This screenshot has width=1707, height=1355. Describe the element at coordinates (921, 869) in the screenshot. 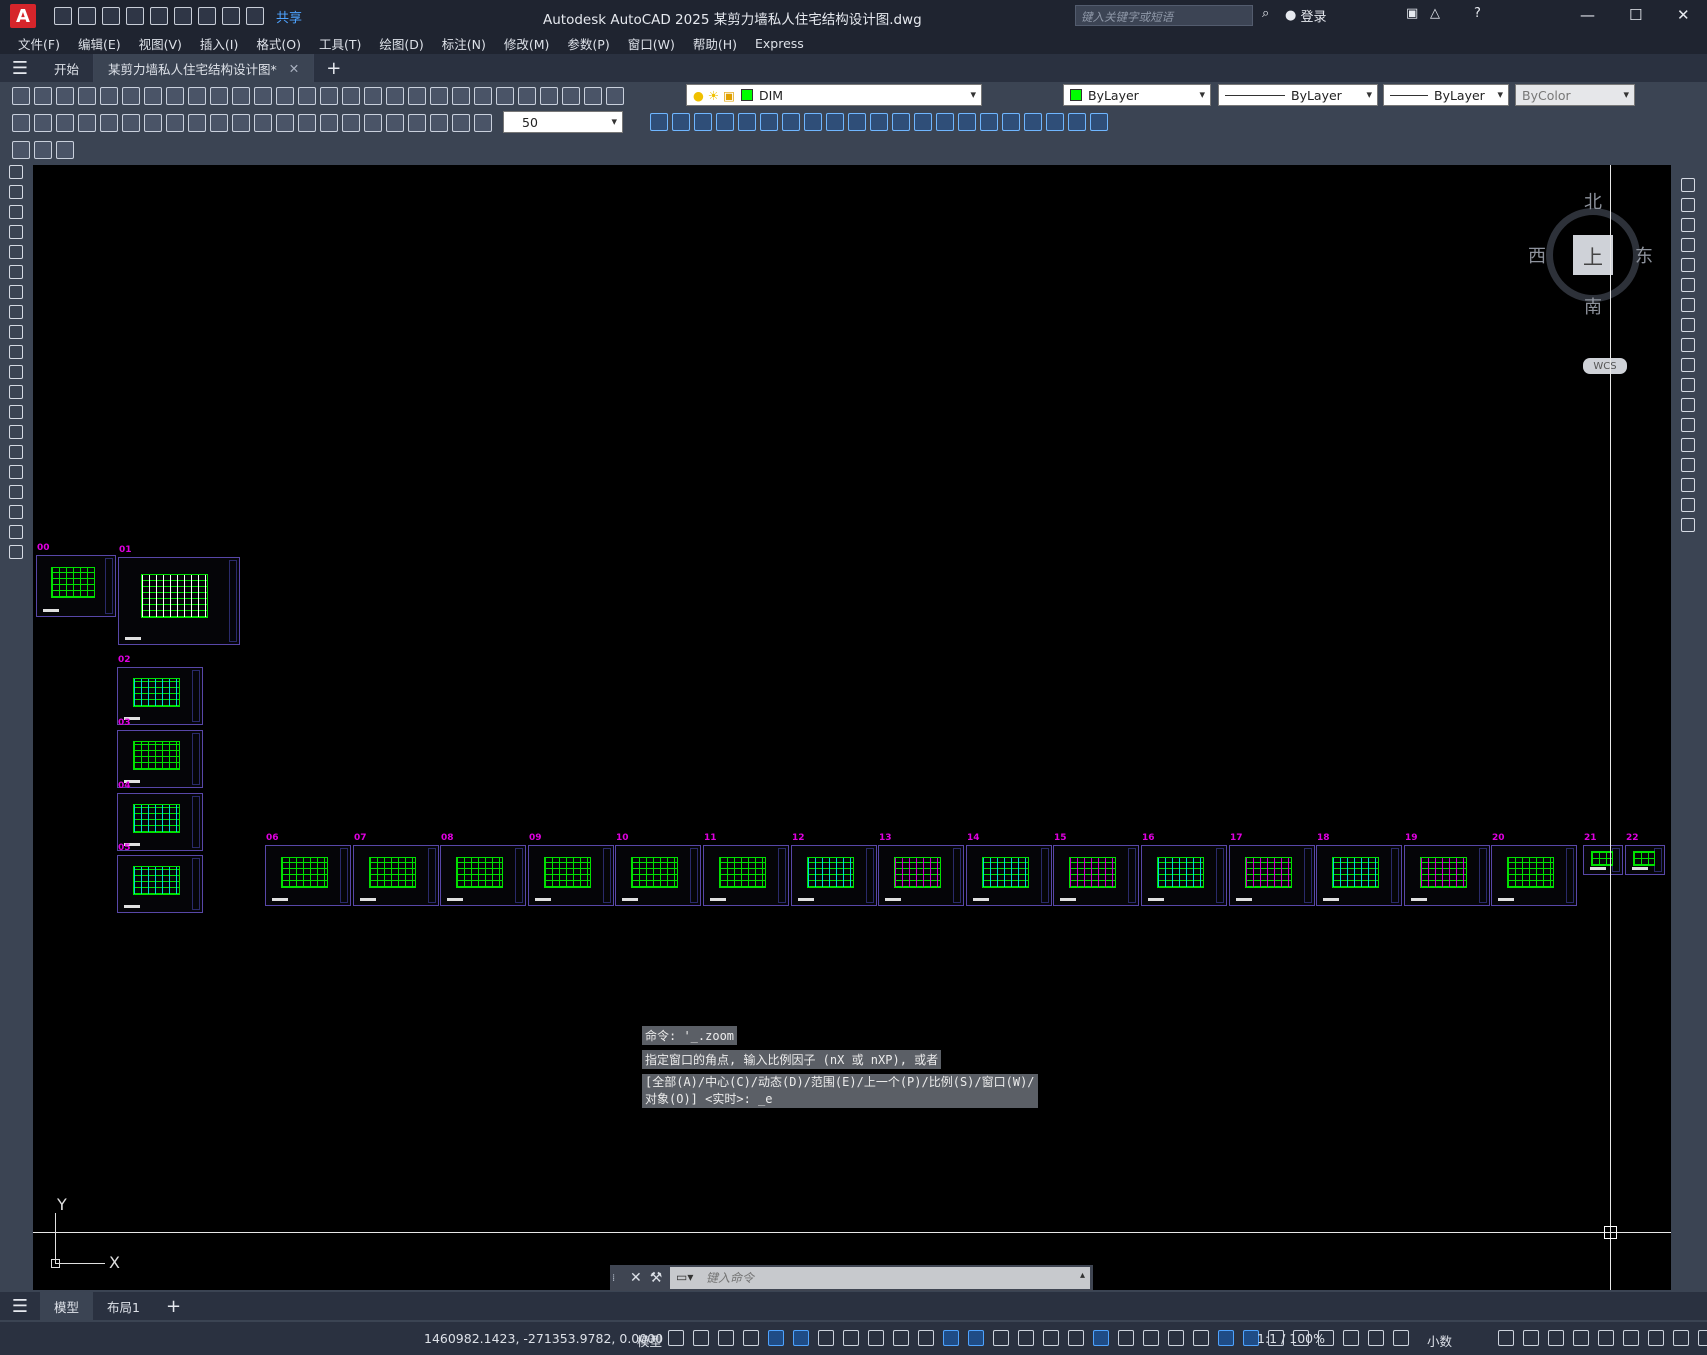

I see `drawing-sheet: 13` at that location.